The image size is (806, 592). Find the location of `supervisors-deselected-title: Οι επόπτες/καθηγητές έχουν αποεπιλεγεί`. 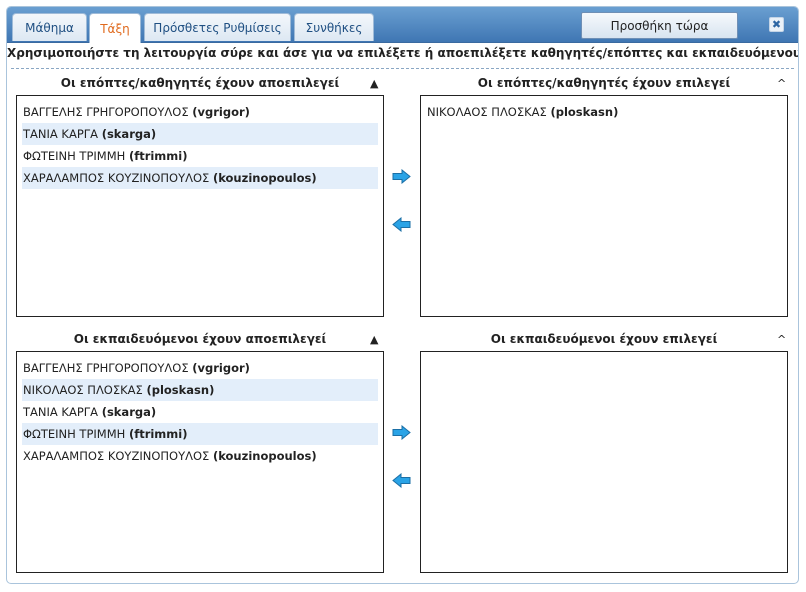

supervisors-deselected-title: Οι επόπτες/καθηγητές έχουν αποεπιλεγεί is located at coordinates (200, 83).